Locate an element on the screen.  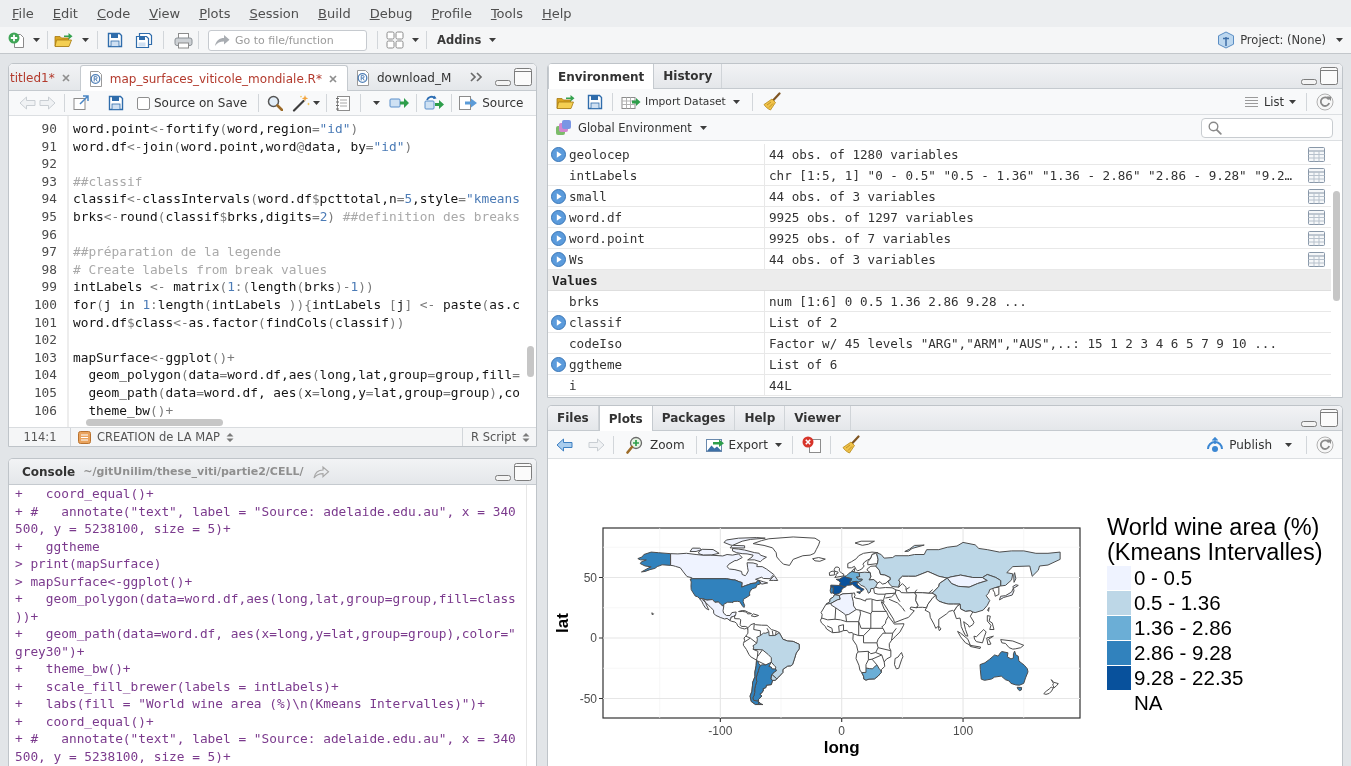
menu-item: Session is located at coordinates (274, 13).